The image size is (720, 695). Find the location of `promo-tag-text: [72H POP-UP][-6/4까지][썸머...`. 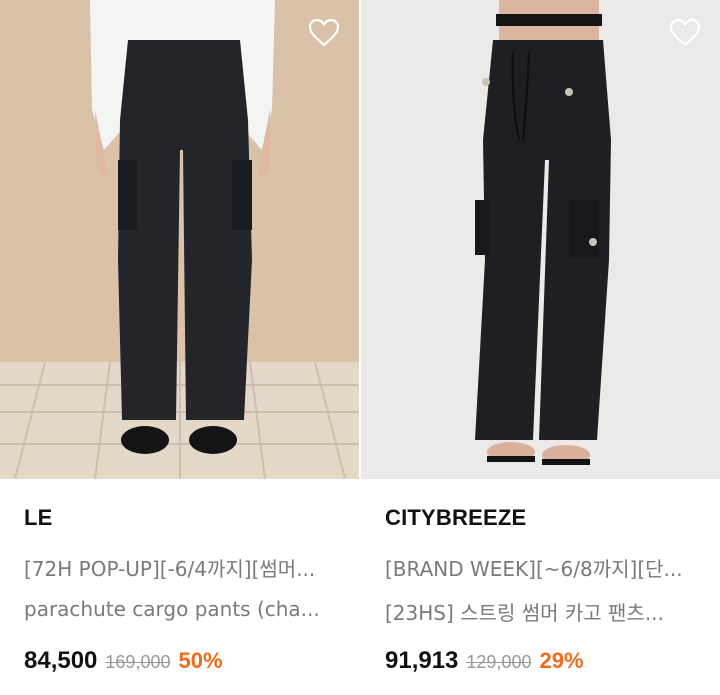

promo-tag-text: [72H POP-UP][-6/4까지][썸머... is located at coordinates (170, 569).